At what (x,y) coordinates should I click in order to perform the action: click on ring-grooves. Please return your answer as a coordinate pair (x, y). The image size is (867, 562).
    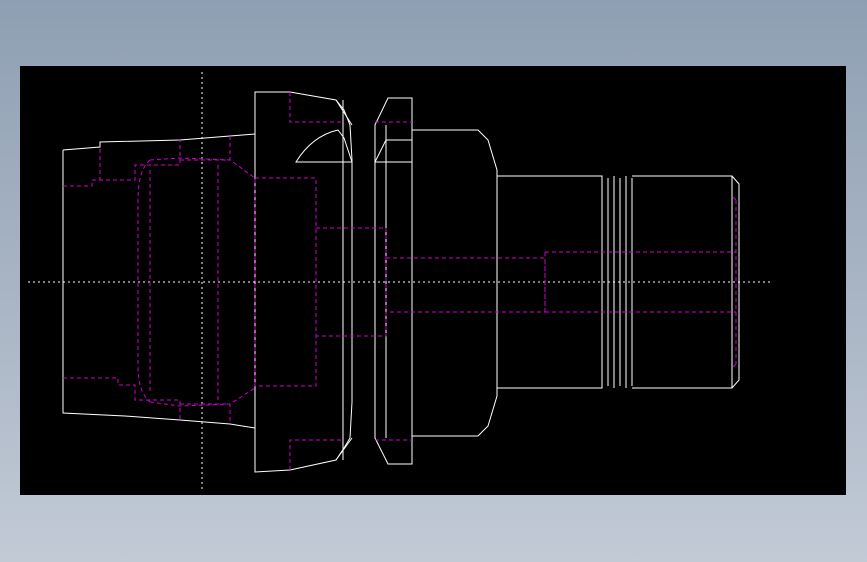
    Looking at the image, I should click on (617, 282).